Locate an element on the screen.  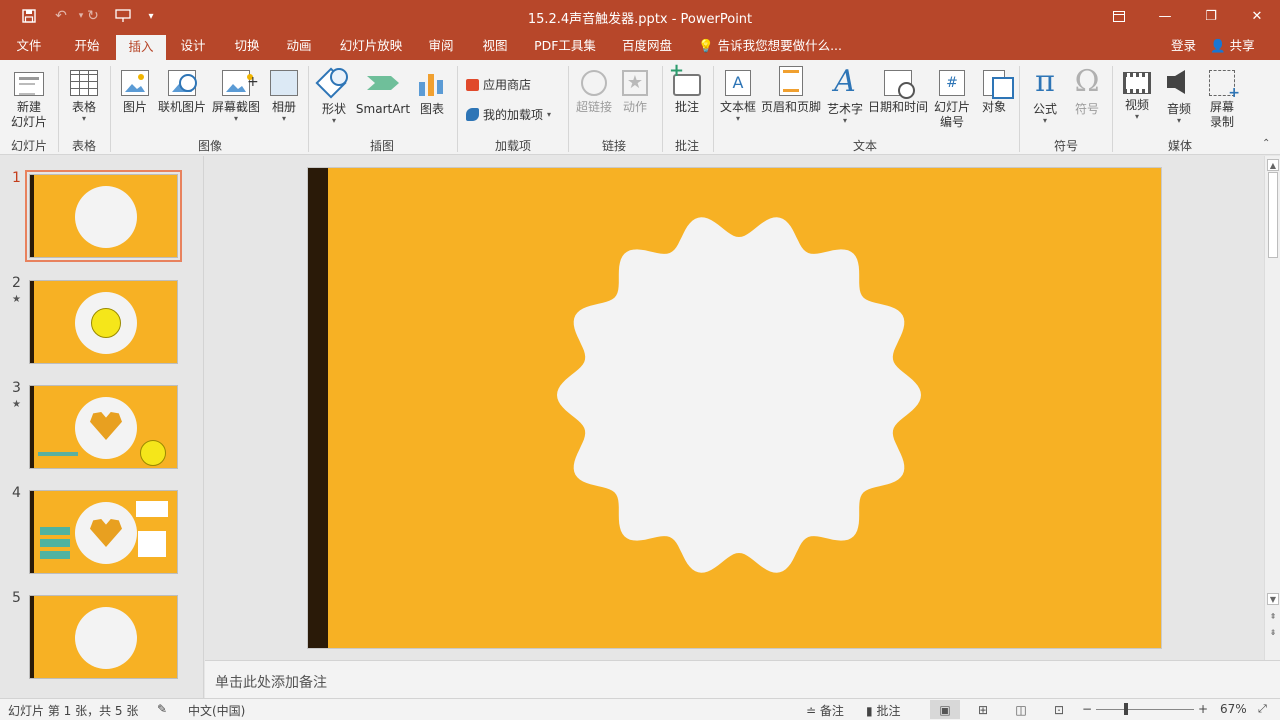
tab-pdf-tools: PDF工具集 is located at coordinates (565, 46).